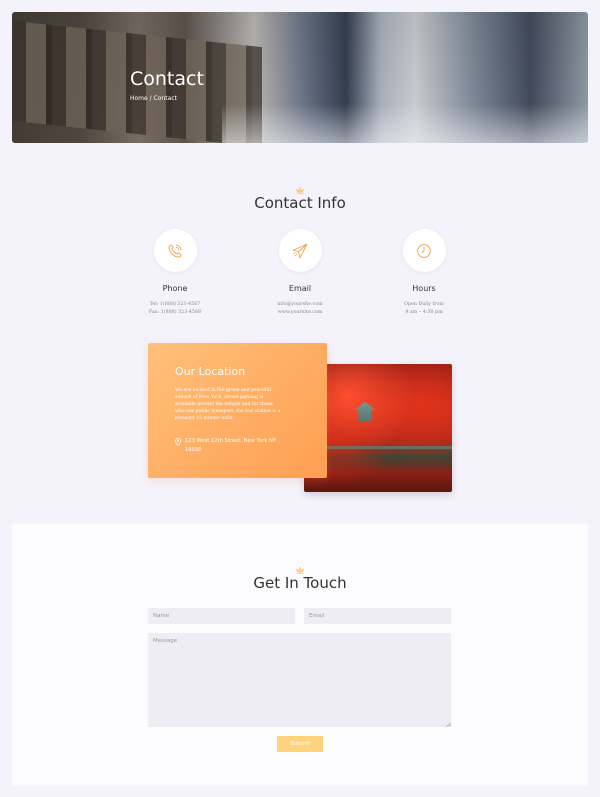 This screenshot has height=797, width=600. Describe the element at coordinates (424, 304) in the screenshot. I see `hours-line-1: Open Daily from` at that location.